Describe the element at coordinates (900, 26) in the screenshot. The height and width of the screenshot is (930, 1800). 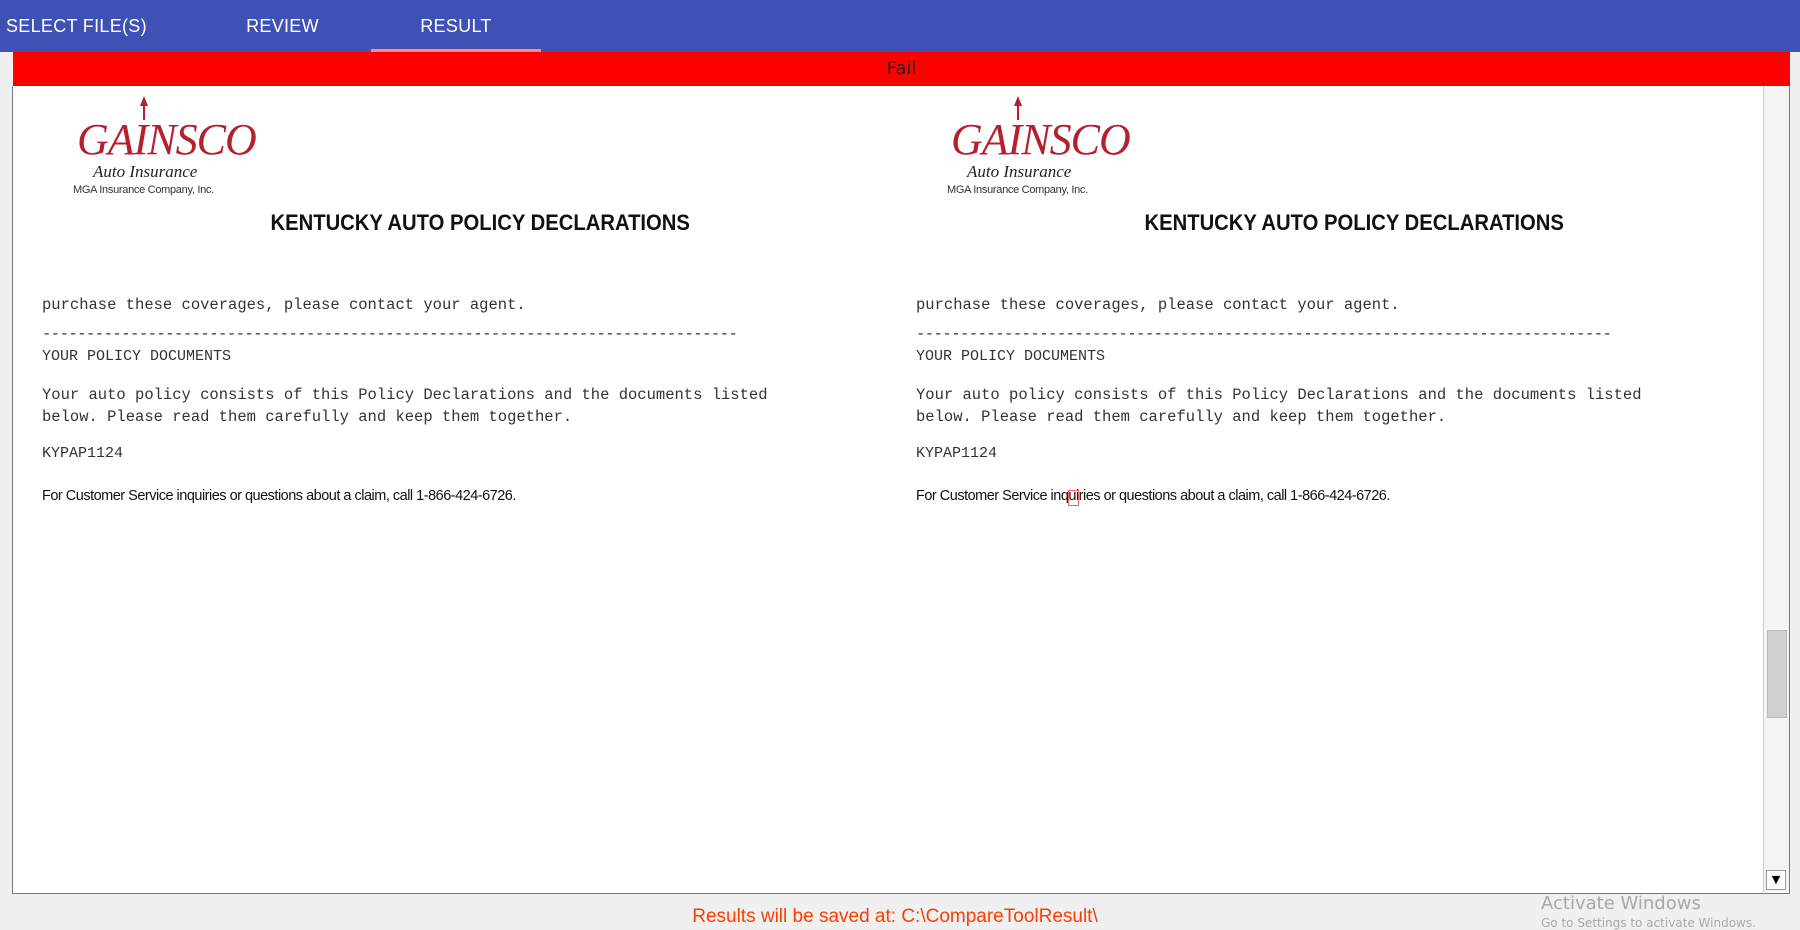
I see `tab-bar: SELECT FILE(S) REVIEW RESULT` at that location.